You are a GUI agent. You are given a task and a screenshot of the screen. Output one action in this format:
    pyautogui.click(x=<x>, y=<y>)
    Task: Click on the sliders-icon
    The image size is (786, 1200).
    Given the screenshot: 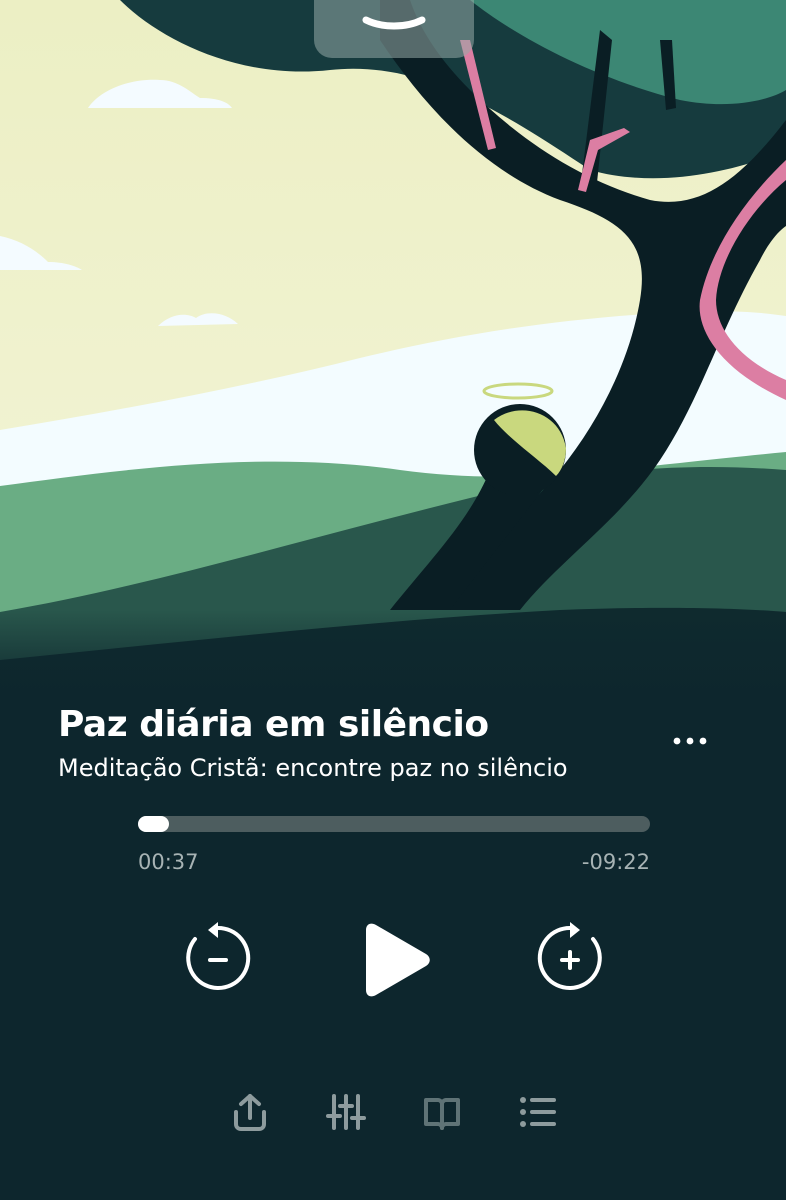 What is the action you would take?
    pyautogui.click(x=346, y=1112)
    